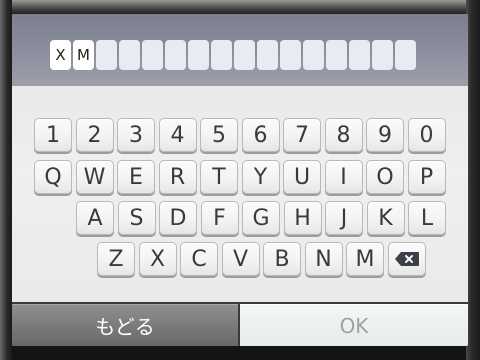  What do you see at coordinates (344, 218) in the screenshot?
I see `key-j: J` at bounding box center [344, 218].